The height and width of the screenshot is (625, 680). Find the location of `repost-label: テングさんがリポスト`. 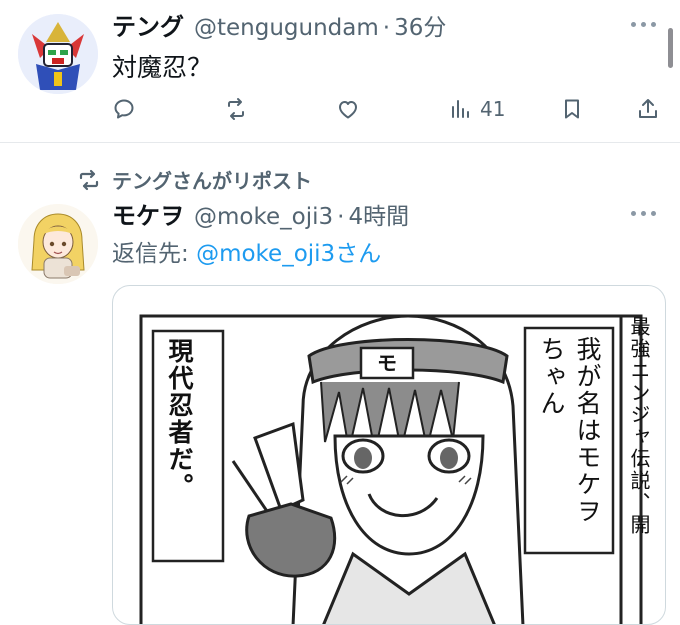

repost-label: テングさんがリポスト is located at coordinates (212, 181).